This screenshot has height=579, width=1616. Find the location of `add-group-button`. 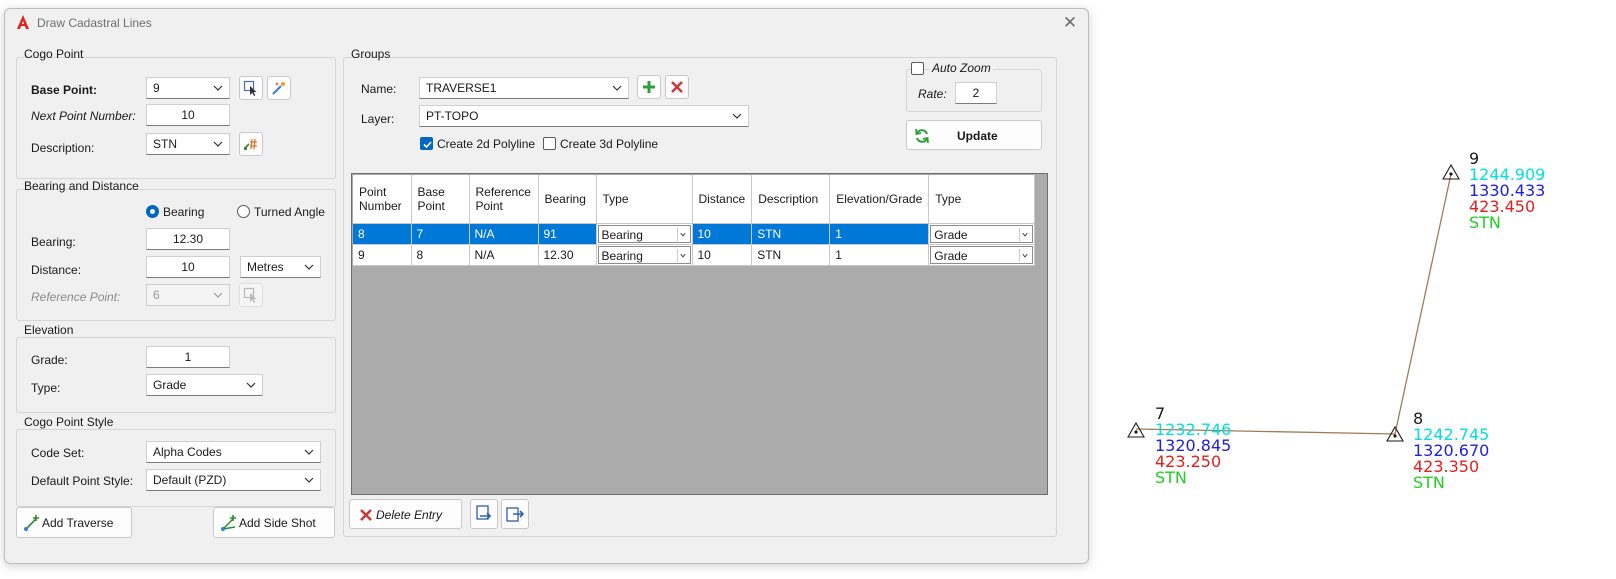

add-group-button is located at coordinates (649, 87).